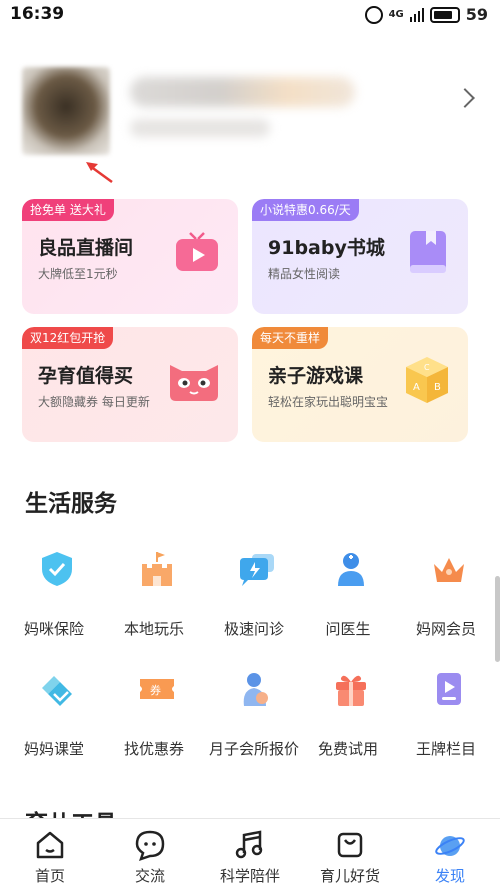  Describe the element at coordinates (242, 92) in the screenshot. I see `username-blurred` at that location.